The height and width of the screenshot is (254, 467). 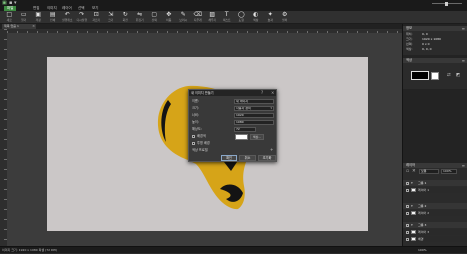 I want to click on layer-group-name: 그룹 2, so click(x=422, y=206).